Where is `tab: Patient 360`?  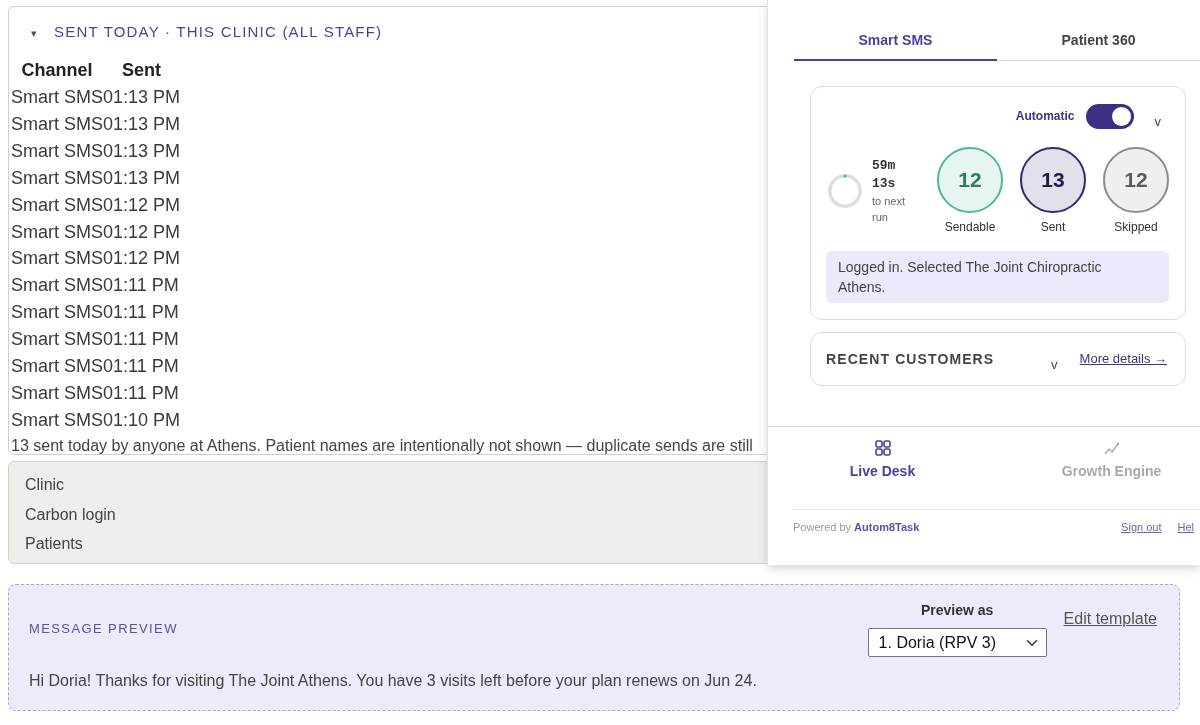 tab: Patient 360 is located at coordinates (1098, 30).